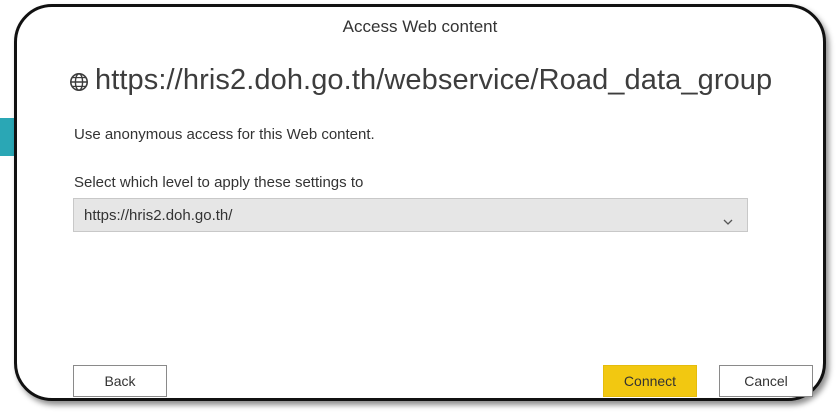  Describe the element at coordinates (420, 26) in the screenshot. I see `dialog-title: Access Web content` at that location.